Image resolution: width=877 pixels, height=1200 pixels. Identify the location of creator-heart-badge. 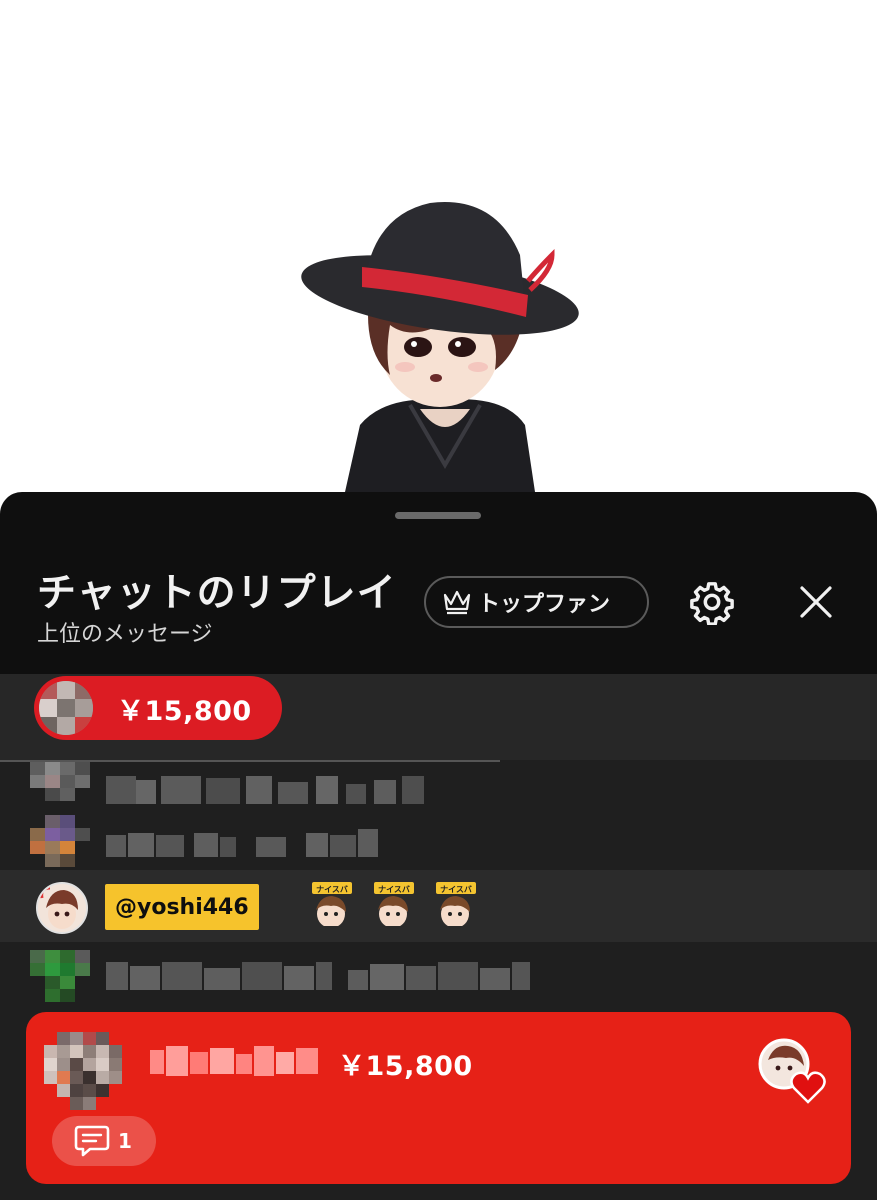
(792, 1071).